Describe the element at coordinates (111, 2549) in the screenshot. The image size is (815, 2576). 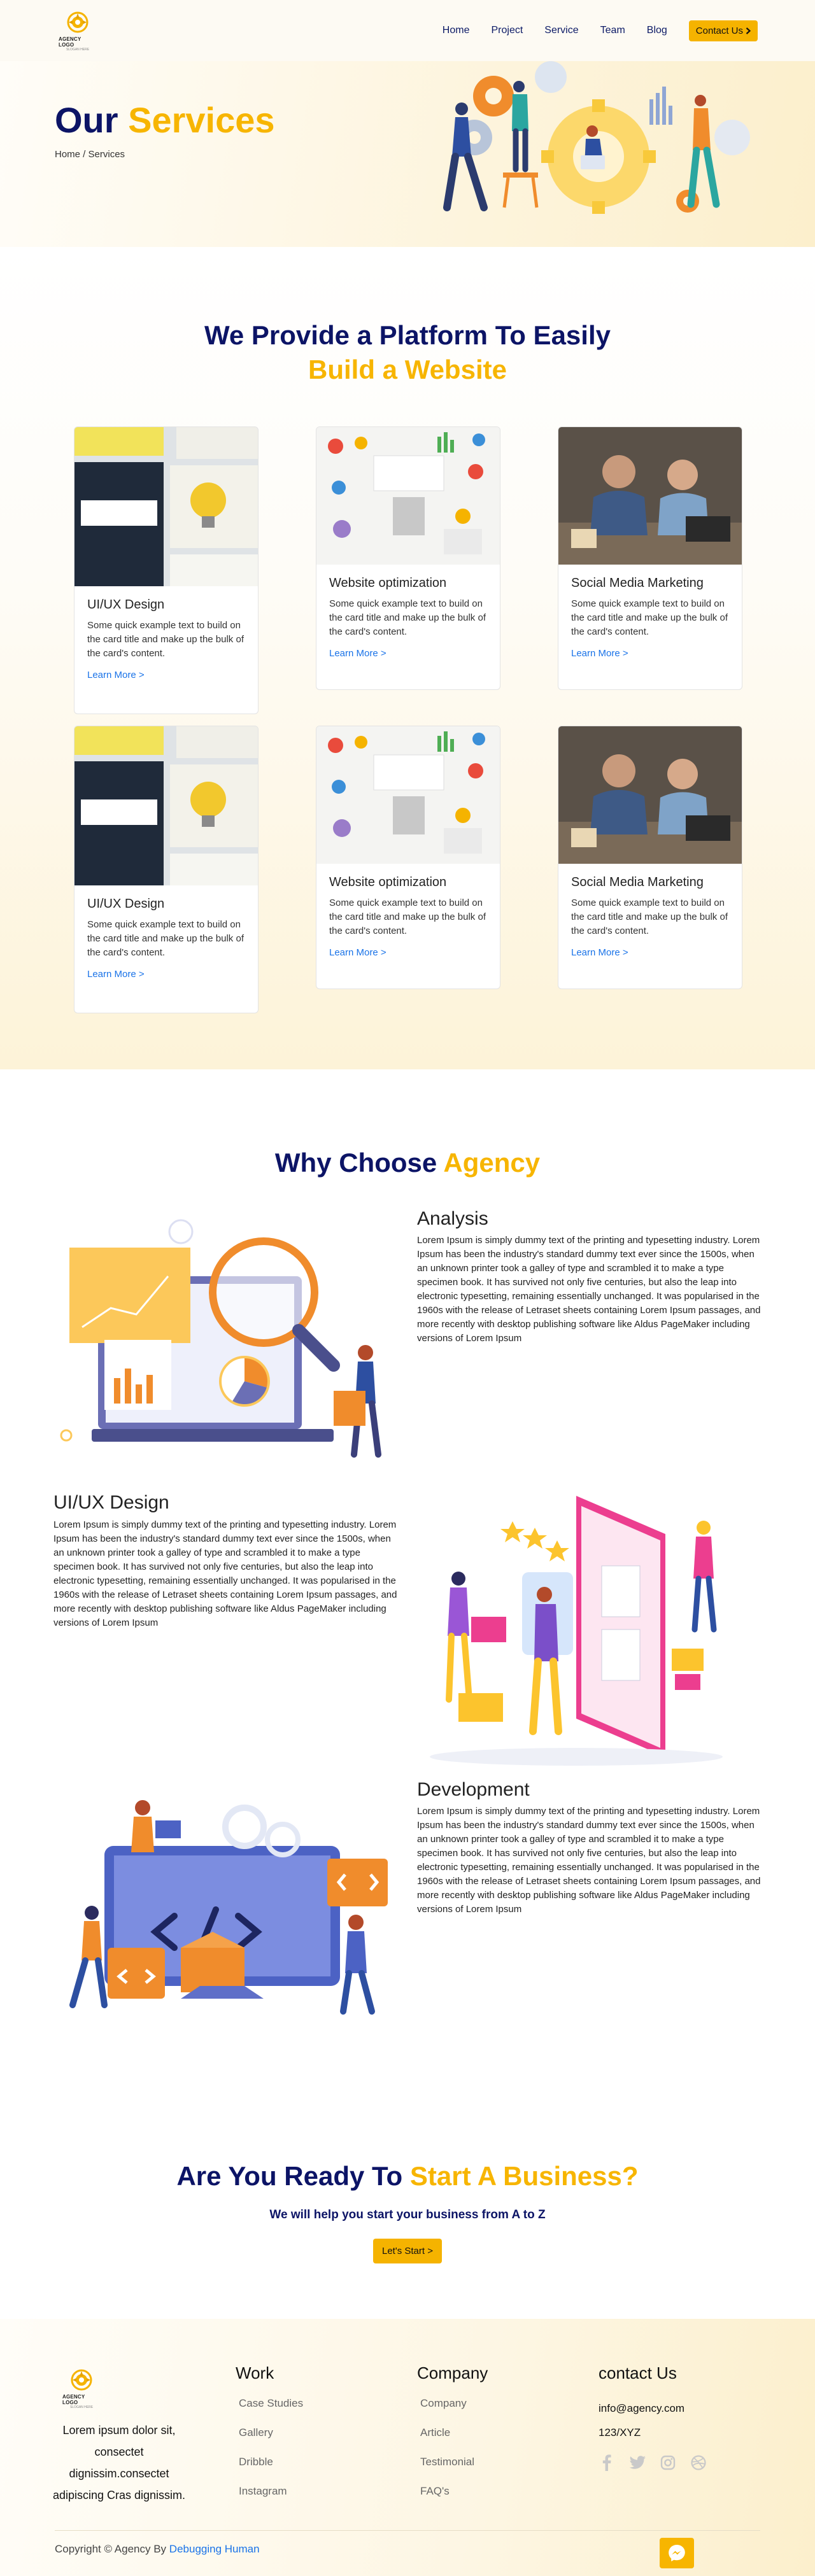
I see `copyright-prefix: Copyright © Agency By` at that location.